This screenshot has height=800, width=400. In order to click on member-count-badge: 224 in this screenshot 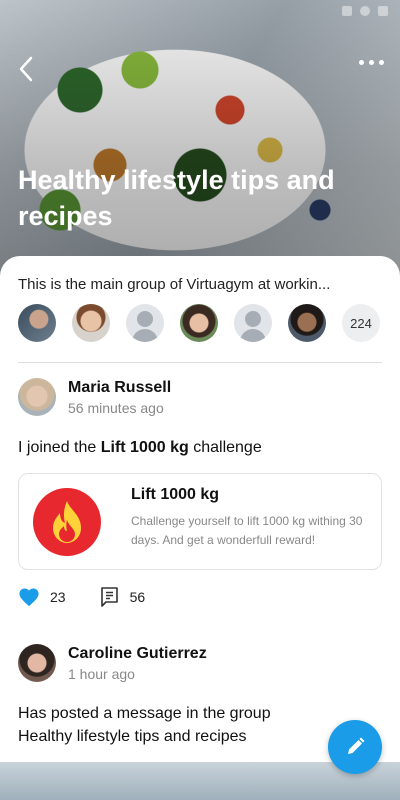, I will do `click(361, 323)`.